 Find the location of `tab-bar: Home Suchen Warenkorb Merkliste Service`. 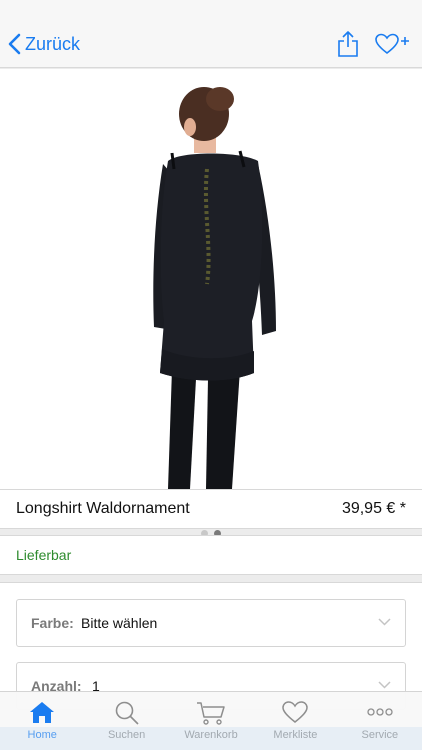

tab-bar: Home Suchen Warenkorb Merkliste Service is located at coordinates (211, 720).